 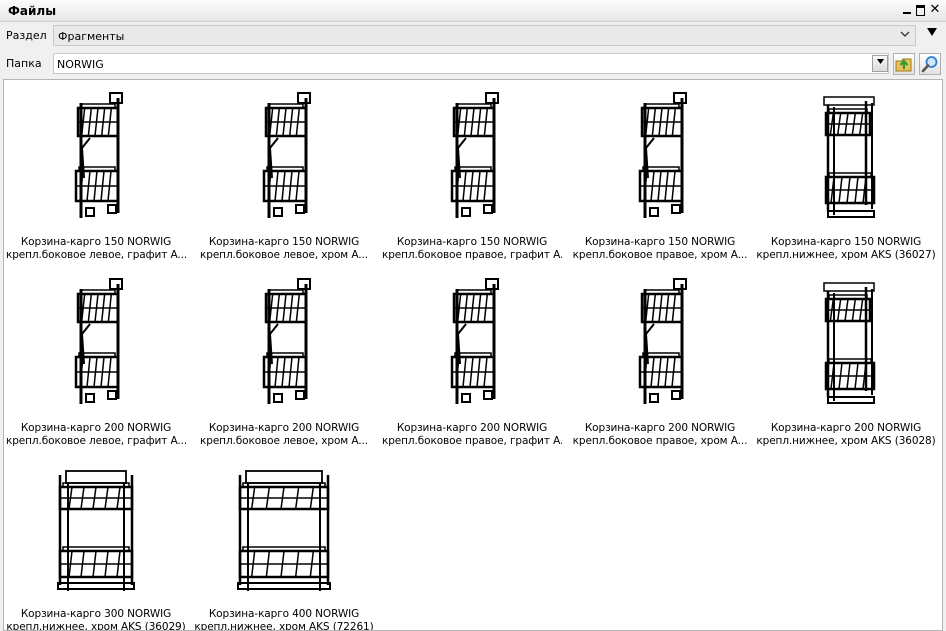 I want to click on folder-up-button, so click(x=904, y=64).